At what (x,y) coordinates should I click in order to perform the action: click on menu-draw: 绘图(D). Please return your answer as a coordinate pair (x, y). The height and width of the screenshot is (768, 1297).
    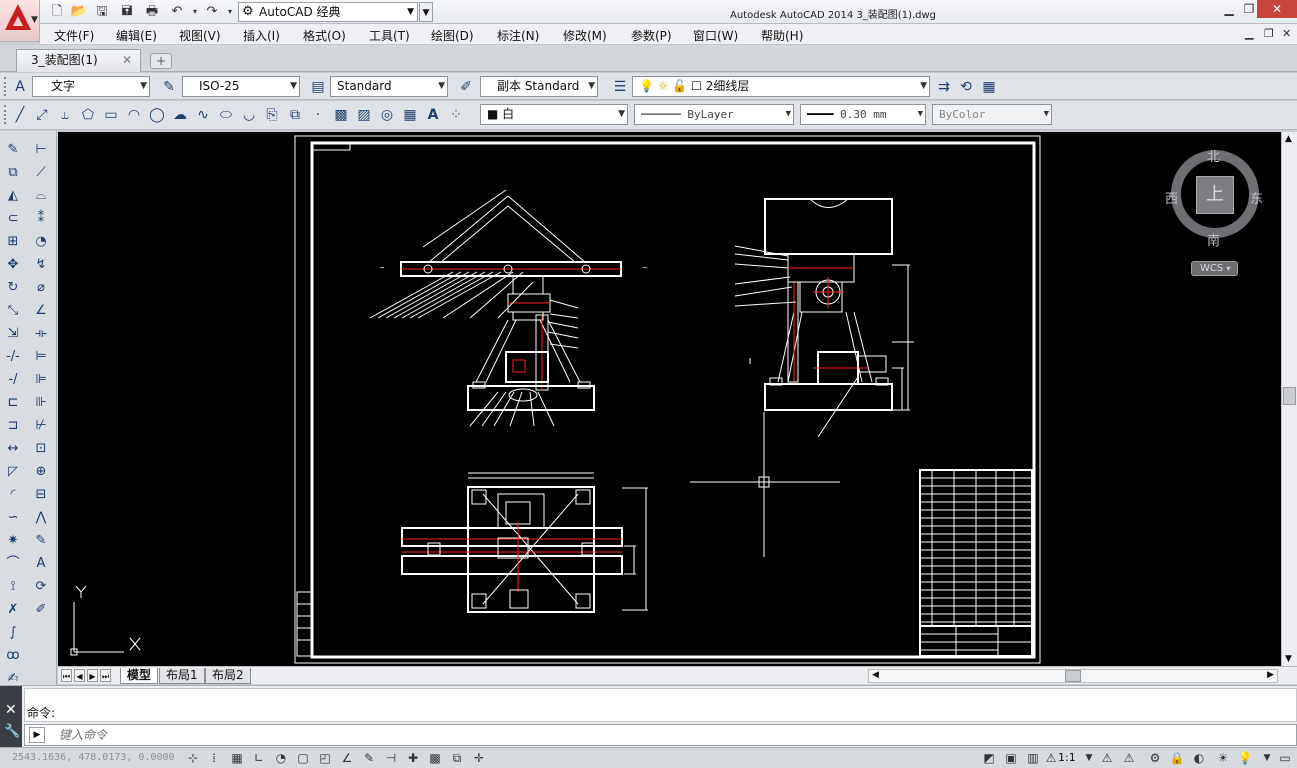
    Looking at the image, I should click on (452, 35).